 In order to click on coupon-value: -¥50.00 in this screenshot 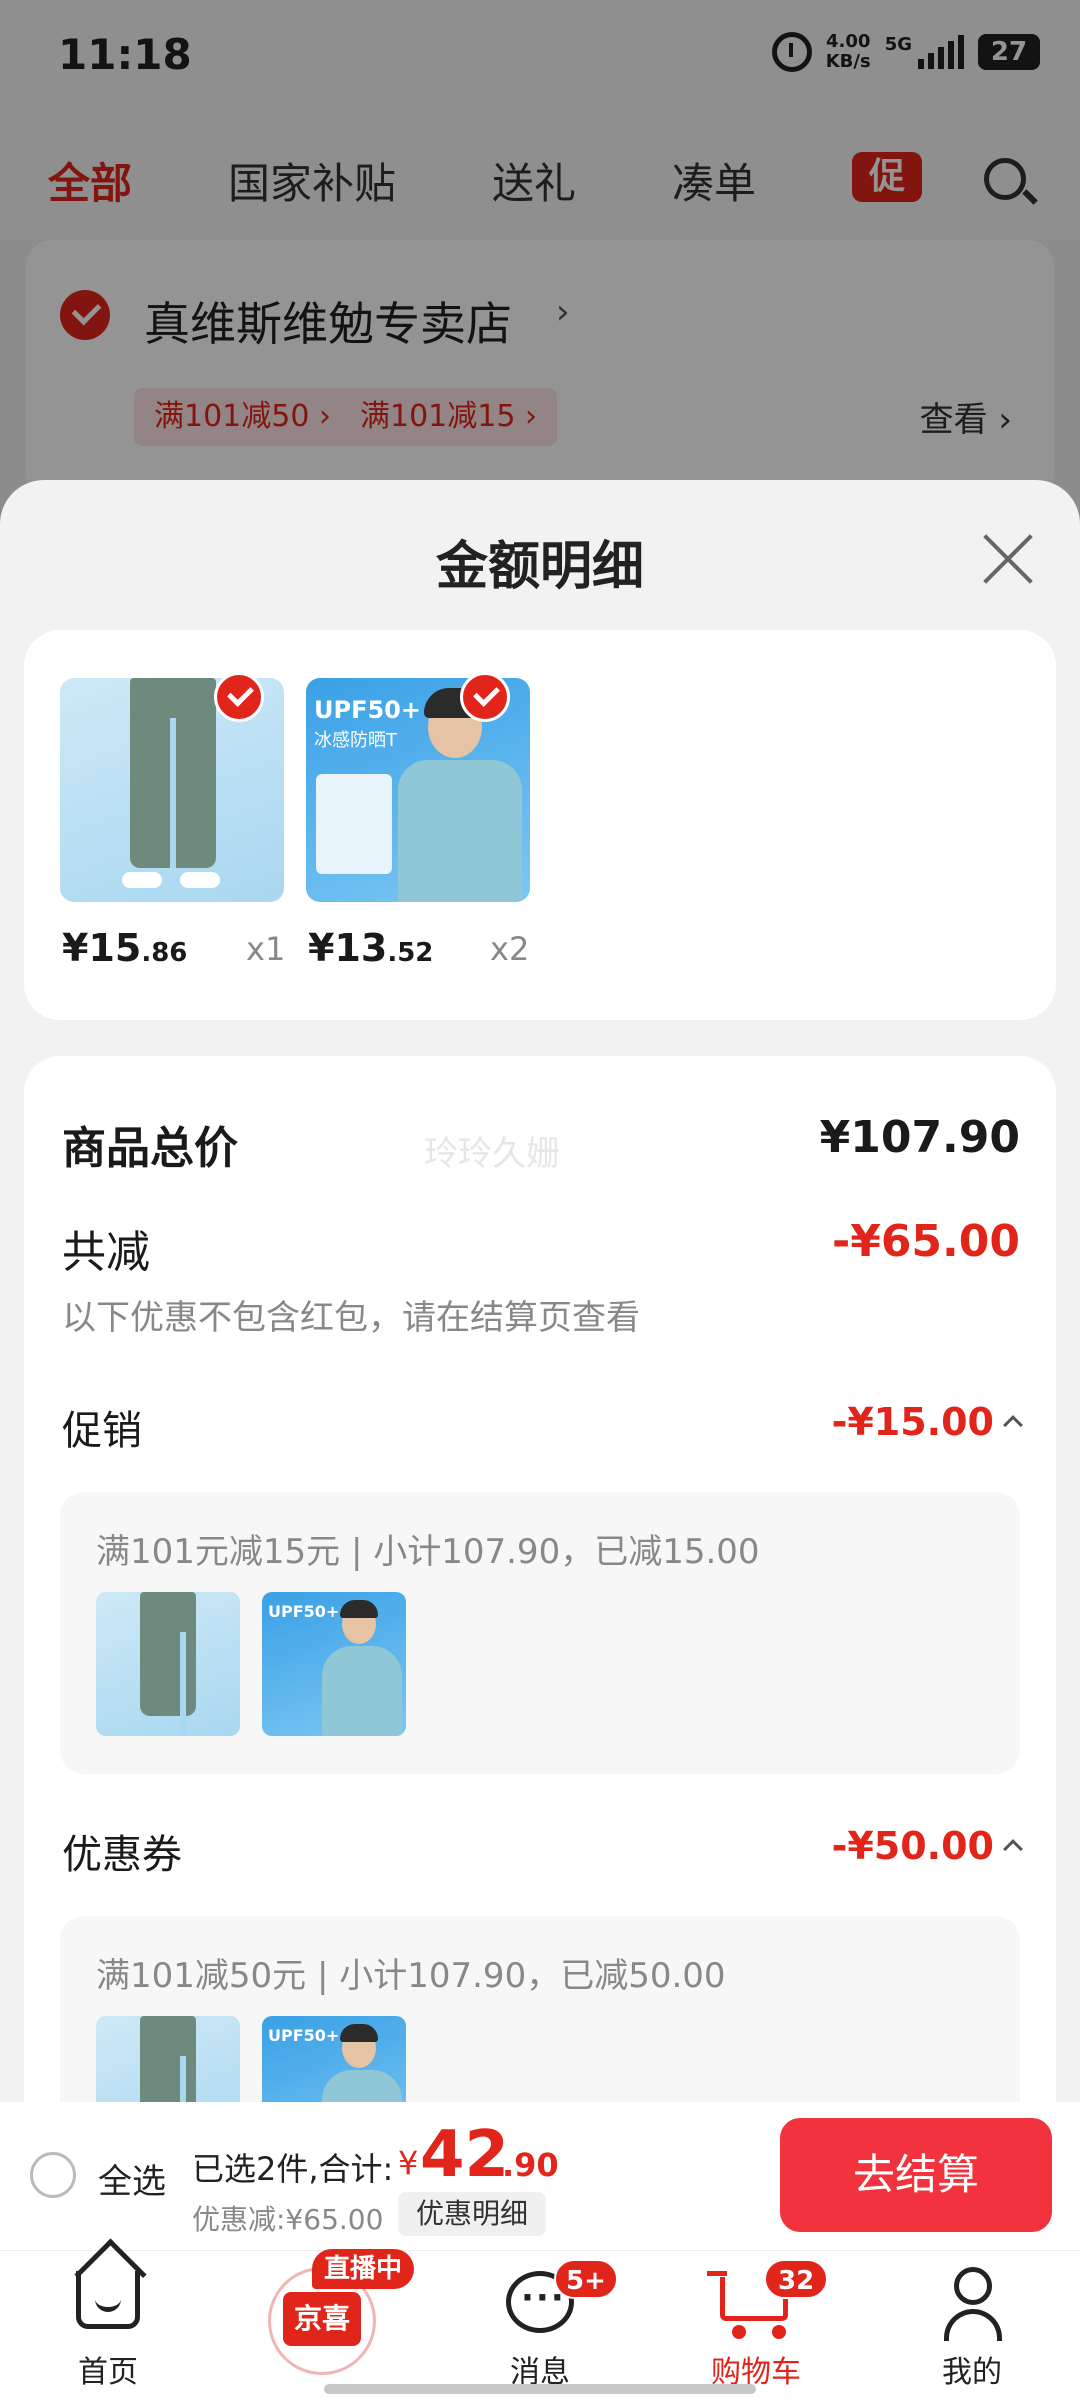, I will do `click(927, 1846)`.